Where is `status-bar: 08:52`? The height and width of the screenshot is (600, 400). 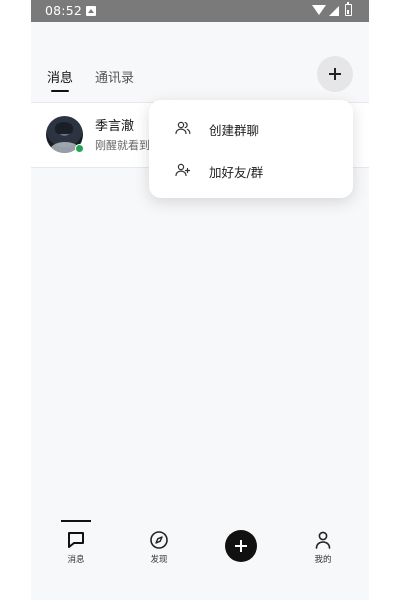
status-bar: 08:52 is located at coordinates (200, 11).